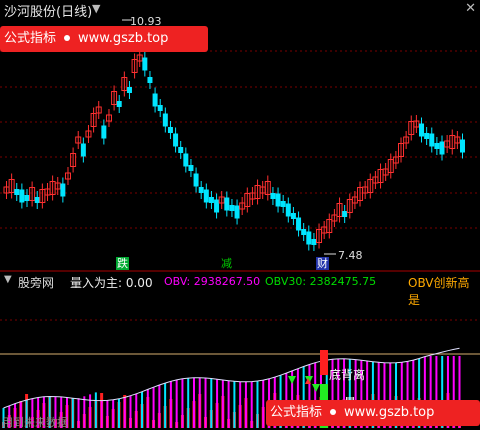 The height and width of the screenshot is (430, 480). Describe the element at coordinates (146, 21) in the screenshot. I see `high-price-label: 10.93` at that location.